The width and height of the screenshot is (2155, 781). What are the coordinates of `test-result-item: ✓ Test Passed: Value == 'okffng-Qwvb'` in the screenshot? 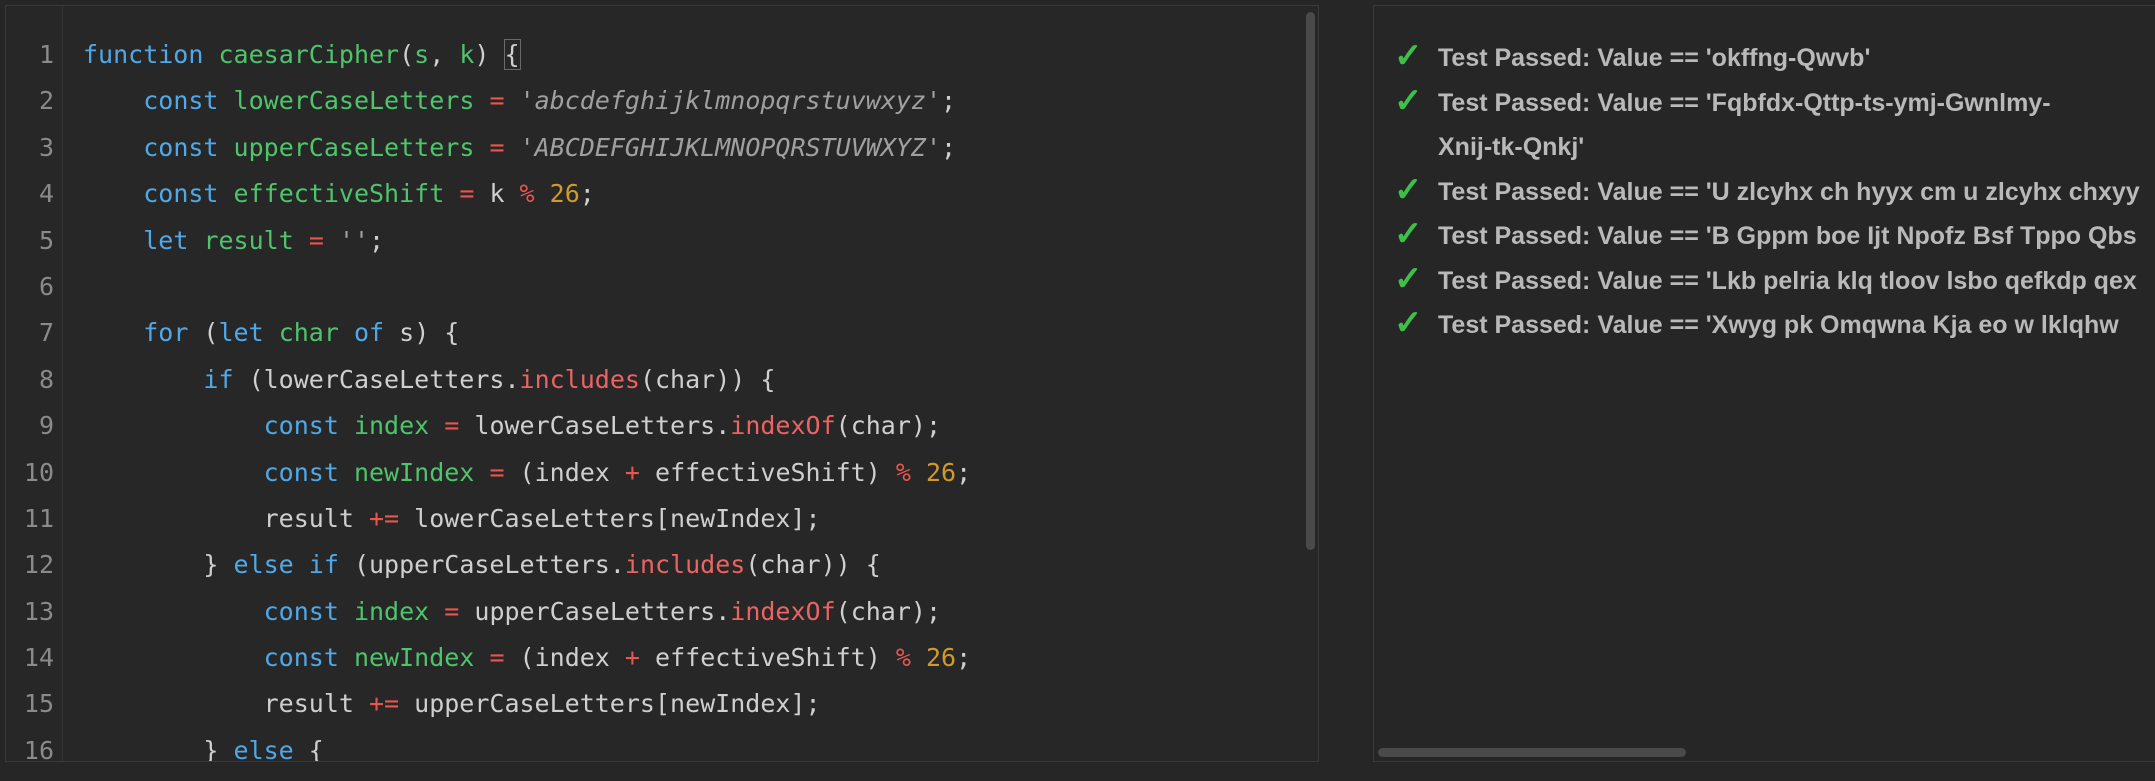 It's located at (1767, 58).